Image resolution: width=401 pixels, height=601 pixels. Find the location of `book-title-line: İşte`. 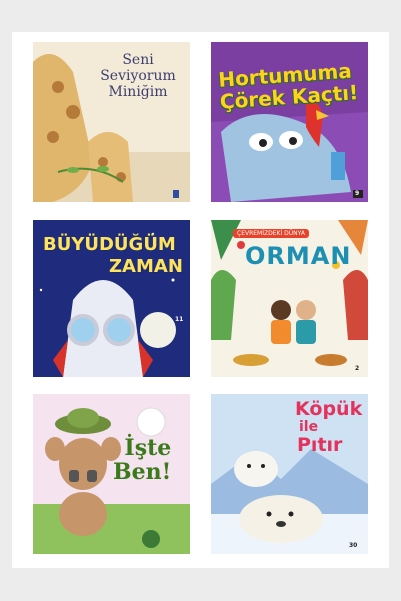

book-title-line: İşte is located at coordinates (148, 448).